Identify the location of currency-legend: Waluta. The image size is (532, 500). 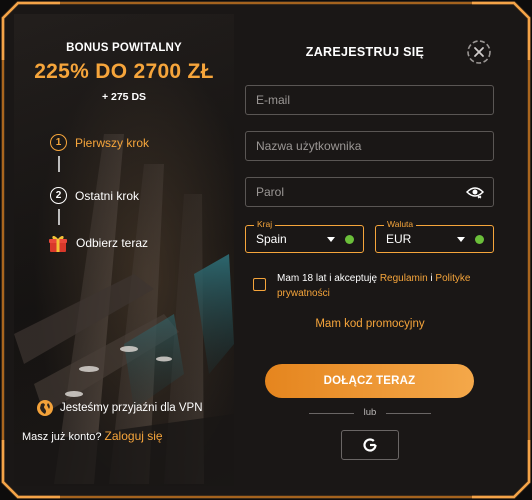
(400, 224).